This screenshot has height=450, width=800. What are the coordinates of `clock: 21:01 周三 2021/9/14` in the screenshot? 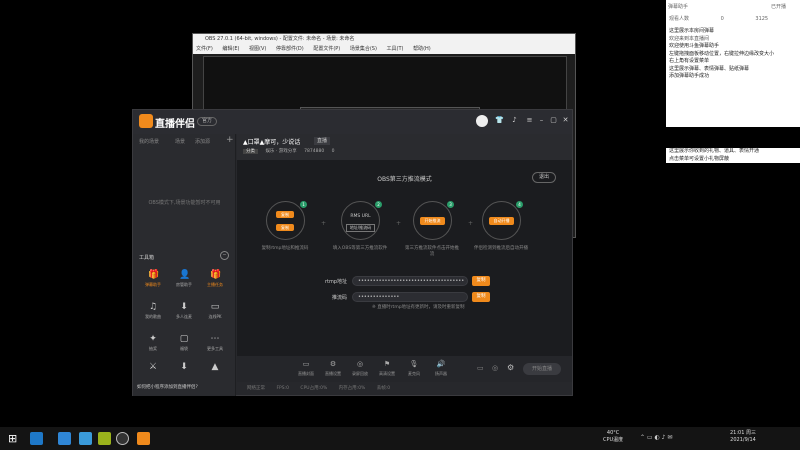 It's located at (743, 437).